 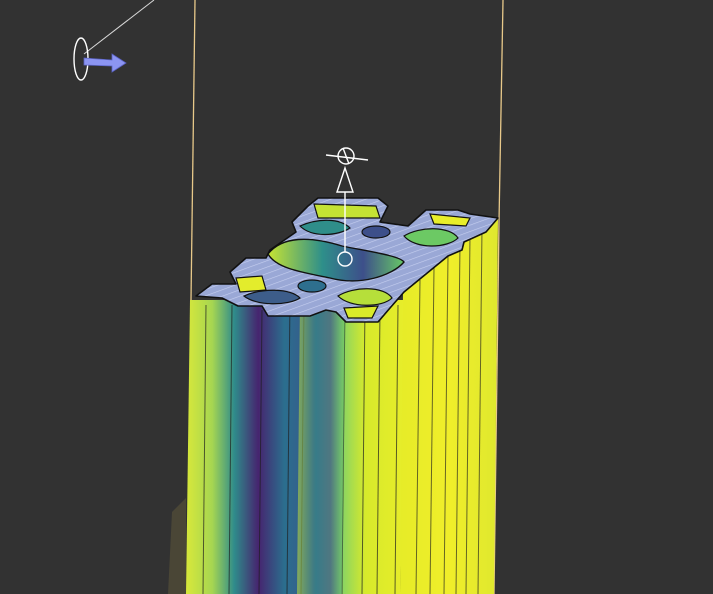 I want to click on shadow-tab, so click(x=177, y=546).